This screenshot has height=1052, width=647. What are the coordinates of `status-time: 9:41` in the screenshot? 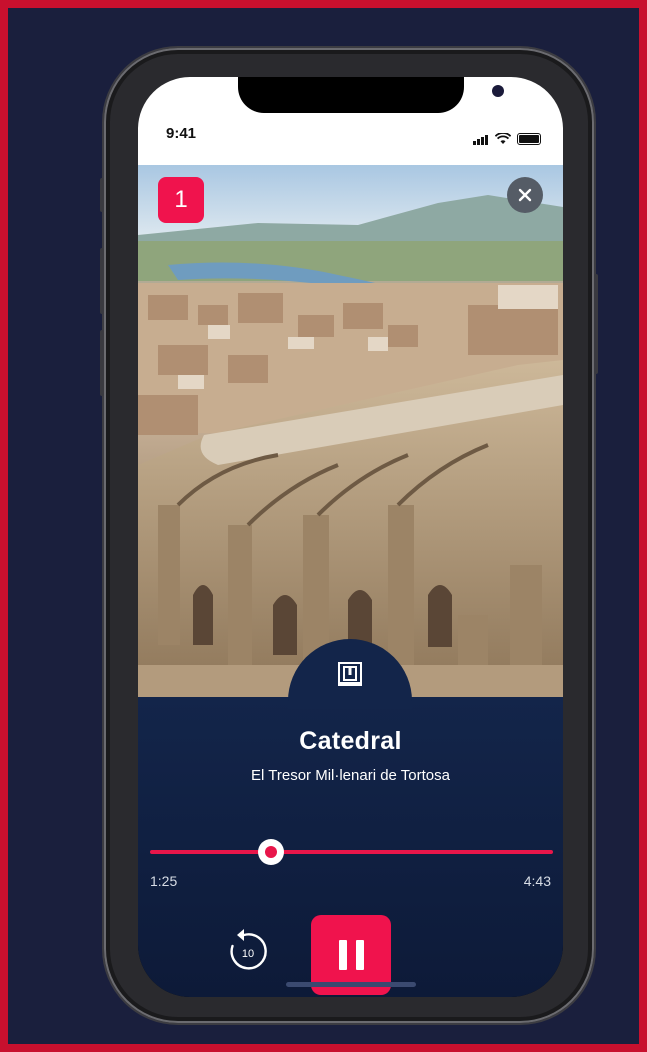 It's located at (181, 133).